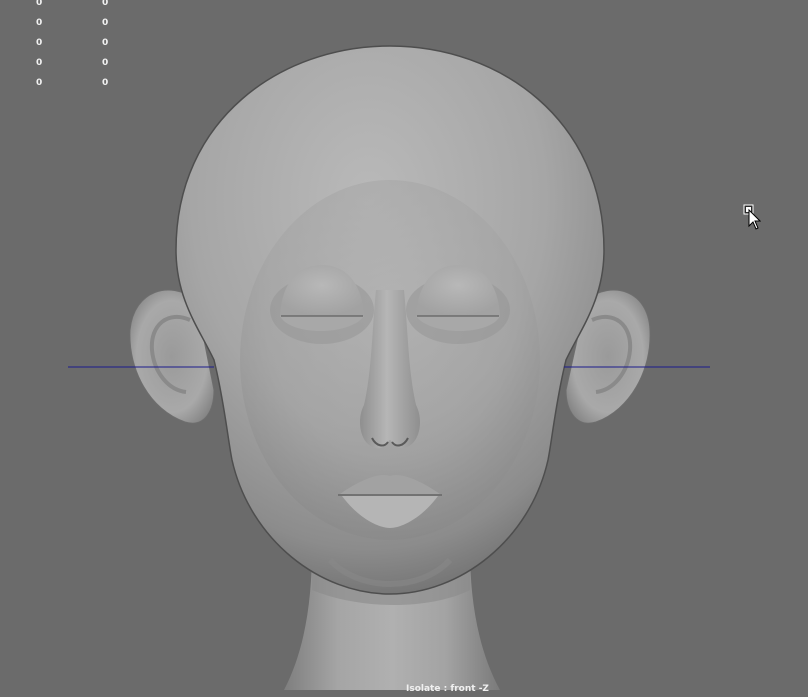  I want to click on arrow-pointer-icon, so click(752, 217).